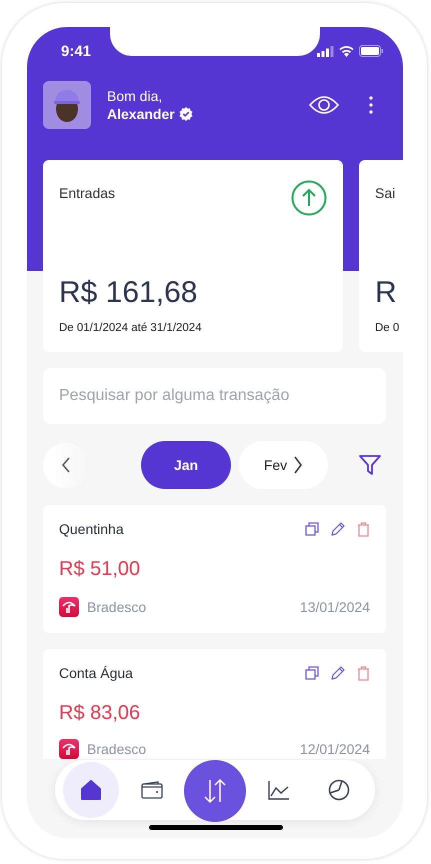  I want to click on home-icon, so click(91, 790).